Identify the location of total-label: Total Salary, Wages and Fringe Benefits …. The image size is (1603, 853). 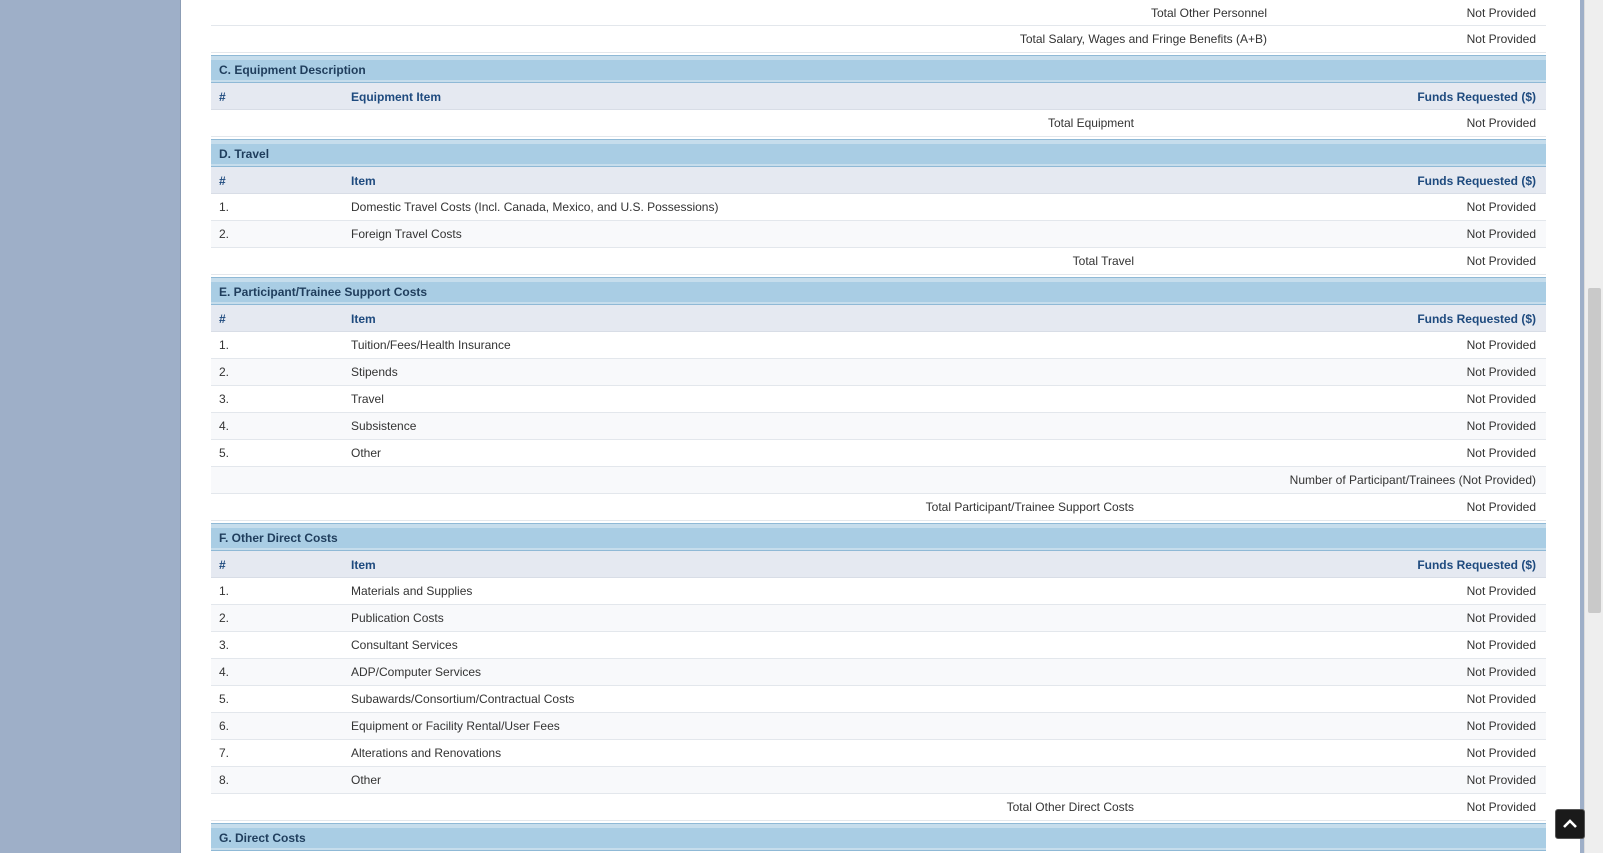
(1143, 39).